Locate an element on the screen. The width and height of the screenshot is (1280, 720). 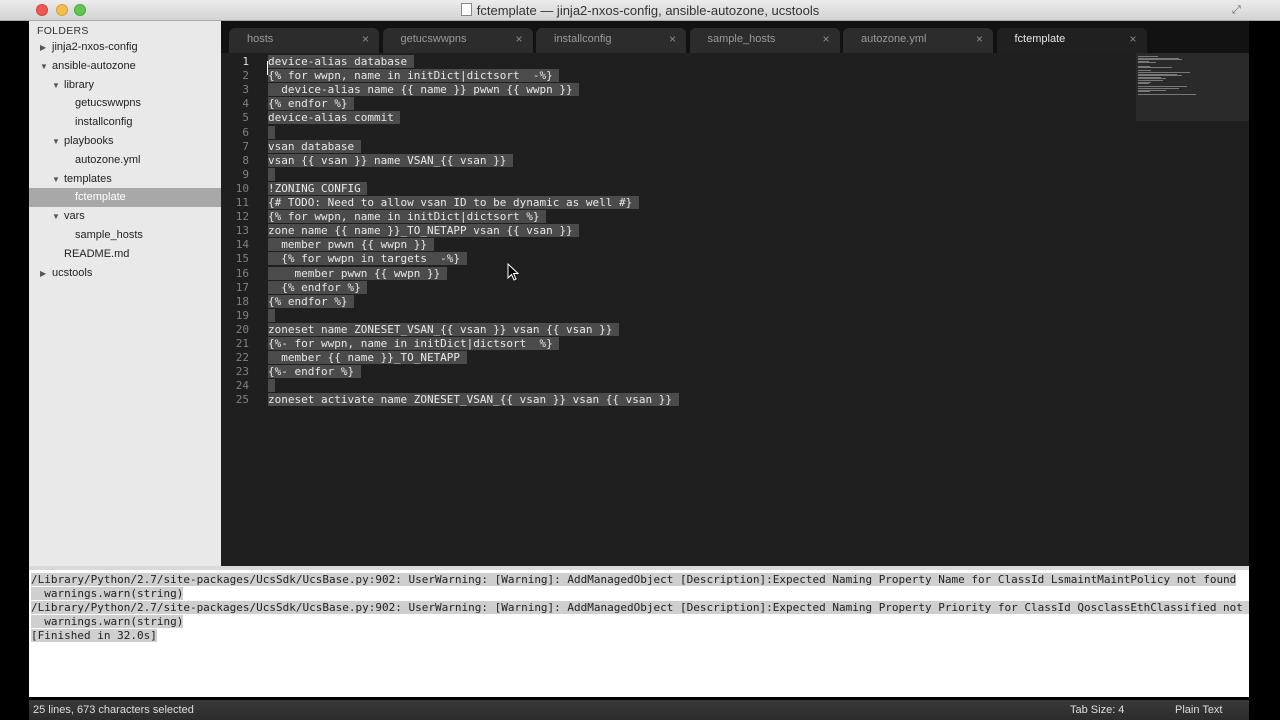
code-line: {%- endfor %} is located at coordinates (314, 372).